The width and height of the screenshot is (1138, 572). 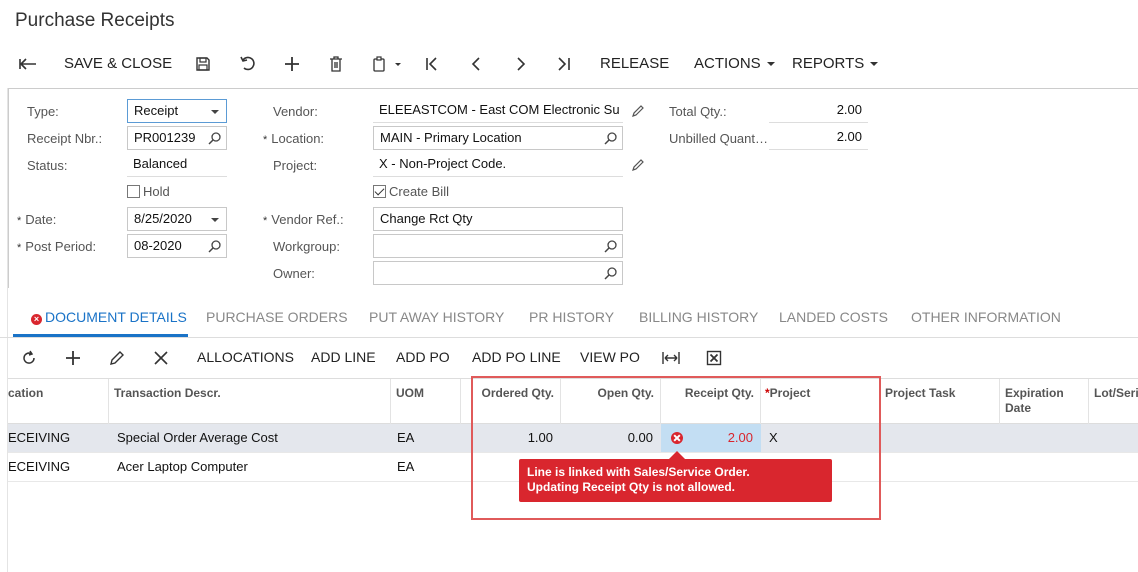 I want to click on location-field: MAIN - Primary Location, so click(x=498, y=138).